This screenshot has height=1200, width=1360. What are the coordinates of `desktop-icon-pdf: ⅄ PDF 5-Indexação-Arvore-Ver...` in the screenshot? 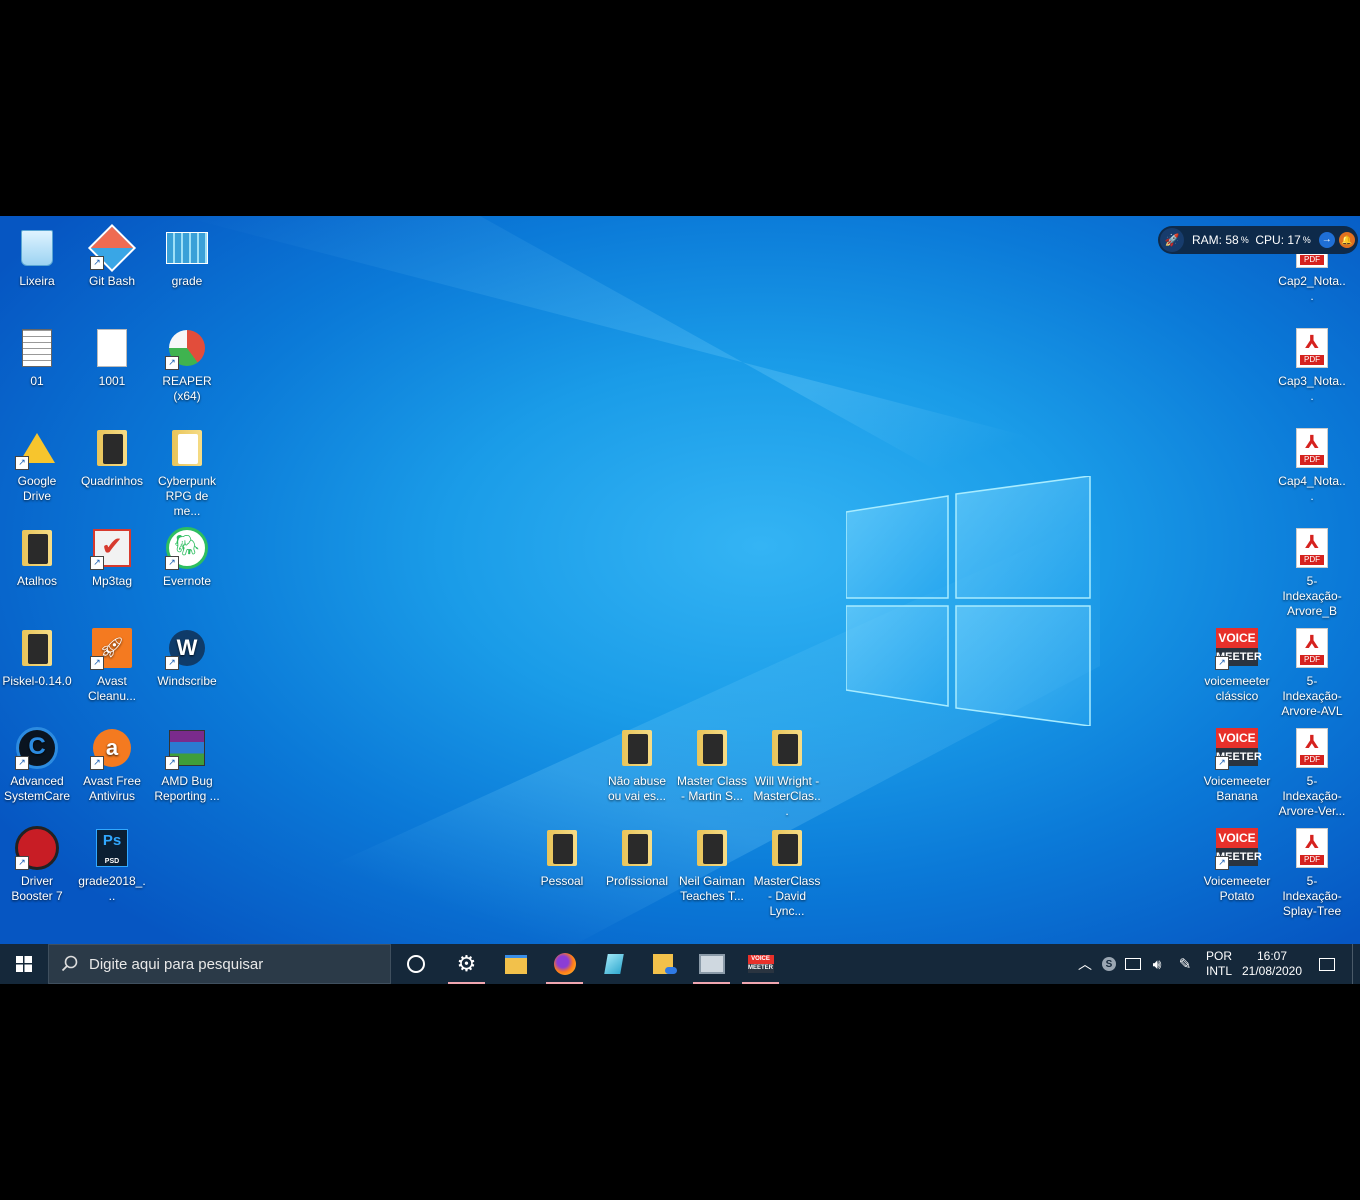 It's located at (1312, 770).